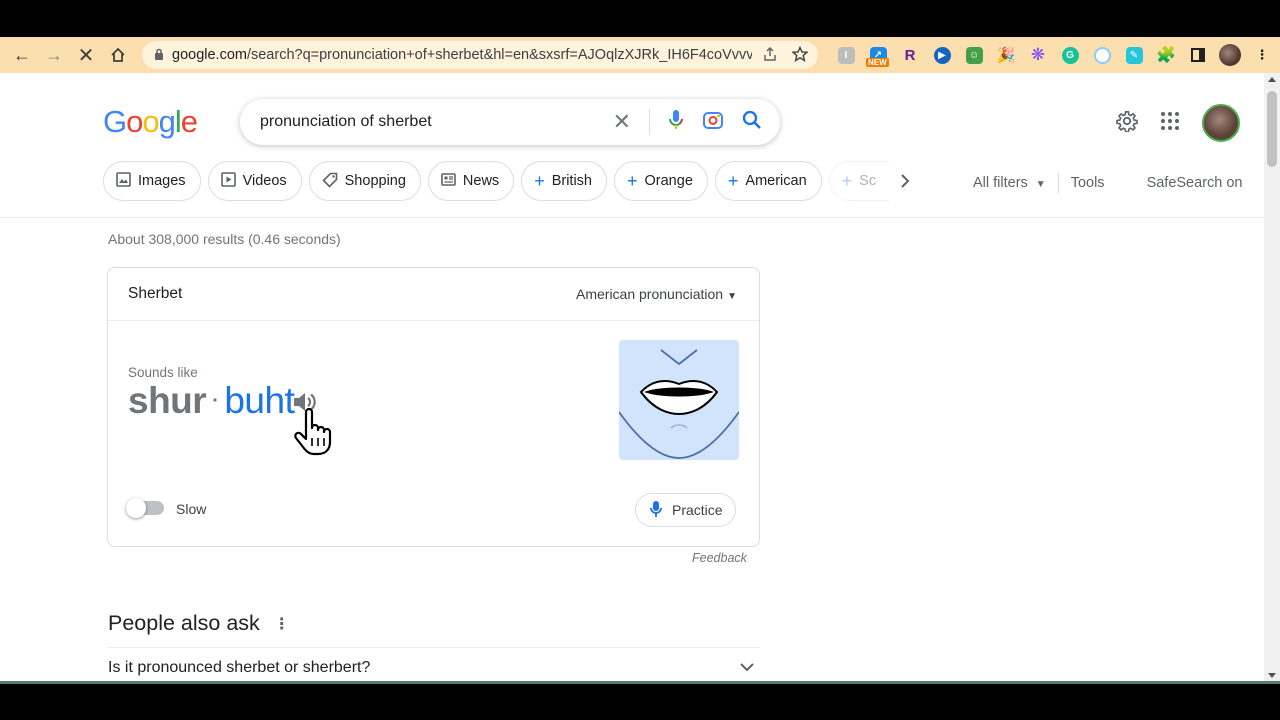 This screenshot has width=1280, height=720. What do you see at coordinates (770, 56) in the screenshot?
I see `share-icon` at bounding box center [770, 56].